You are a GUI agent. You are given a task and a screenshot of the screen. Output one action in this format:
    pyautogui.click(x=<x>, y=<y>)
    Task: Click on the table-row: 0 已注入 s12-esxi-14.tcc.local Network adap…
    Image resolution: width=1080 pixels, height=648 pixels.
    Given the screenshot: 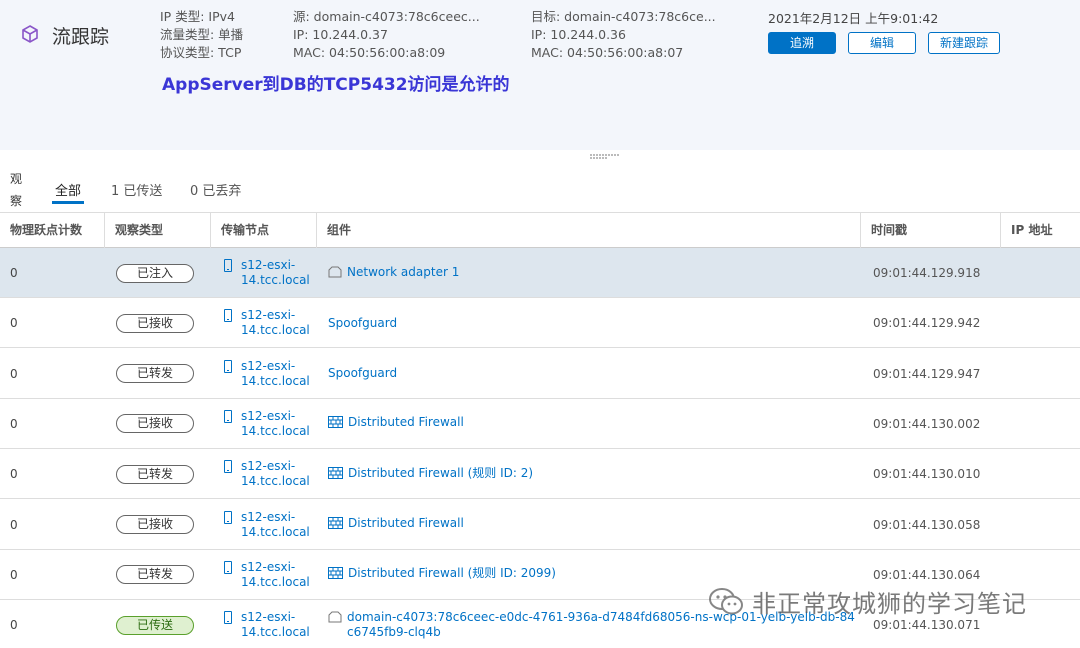 What is the action you would take?
    pyautogui.click(x=540, y=273)
    